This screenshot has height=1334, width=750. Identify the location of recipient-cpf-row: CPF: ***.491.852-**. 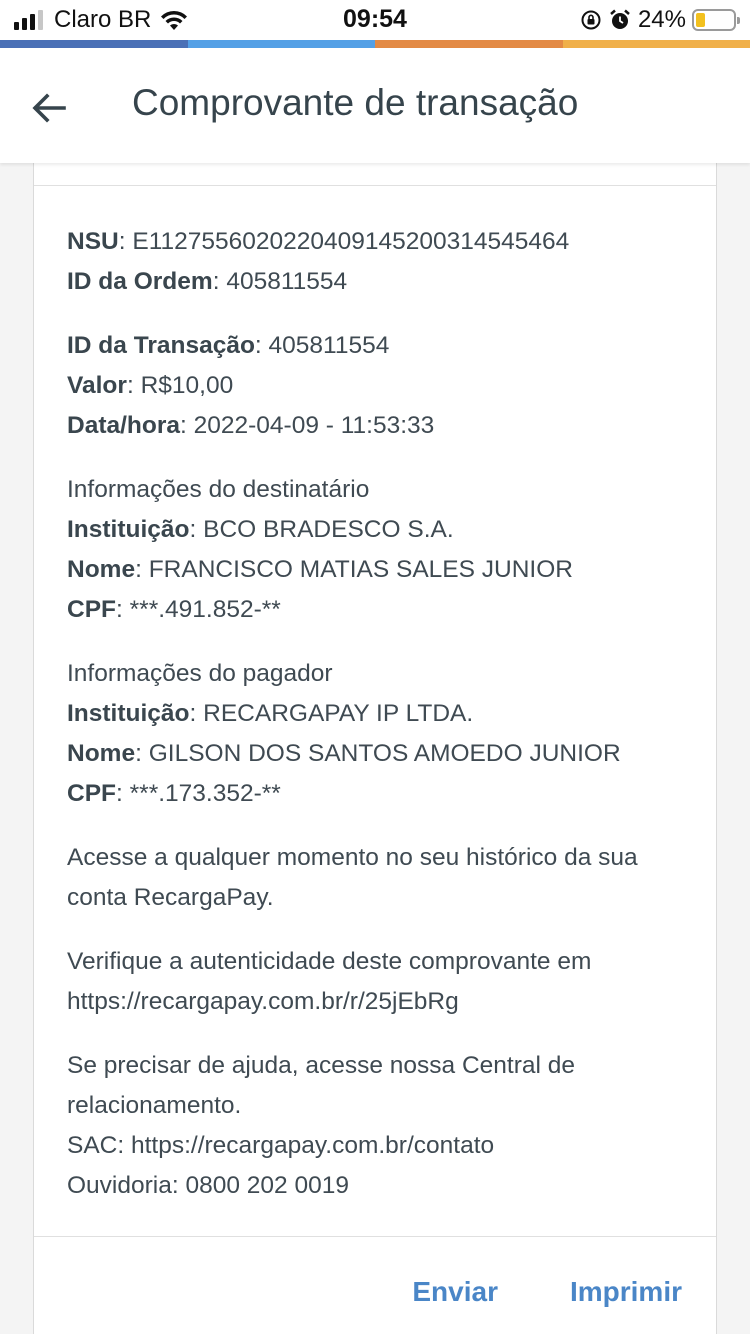
(174, 609).